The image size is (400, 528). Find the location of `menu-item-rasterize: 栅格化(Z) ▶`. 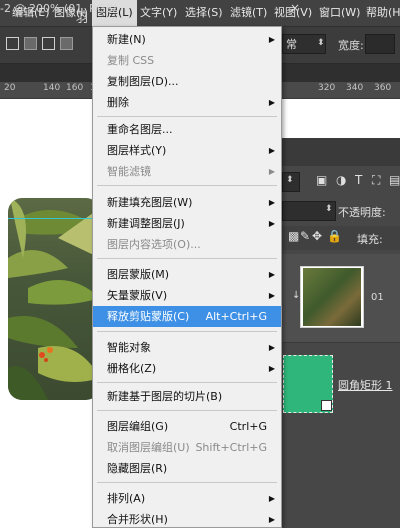

menu-item-rasterize: 栅格化(Z) ▶ is located at coordinates (187, 368).